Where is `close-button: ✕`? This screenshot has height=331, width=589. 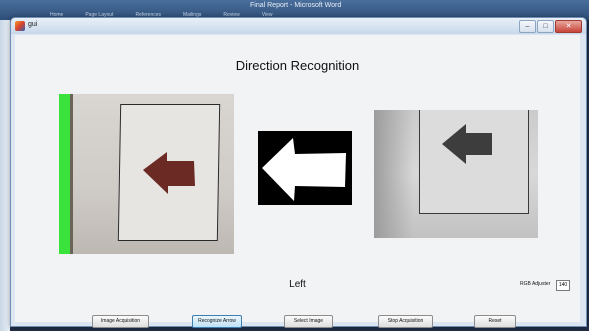
close-button: ✕ is located at coordinates (568, 26).